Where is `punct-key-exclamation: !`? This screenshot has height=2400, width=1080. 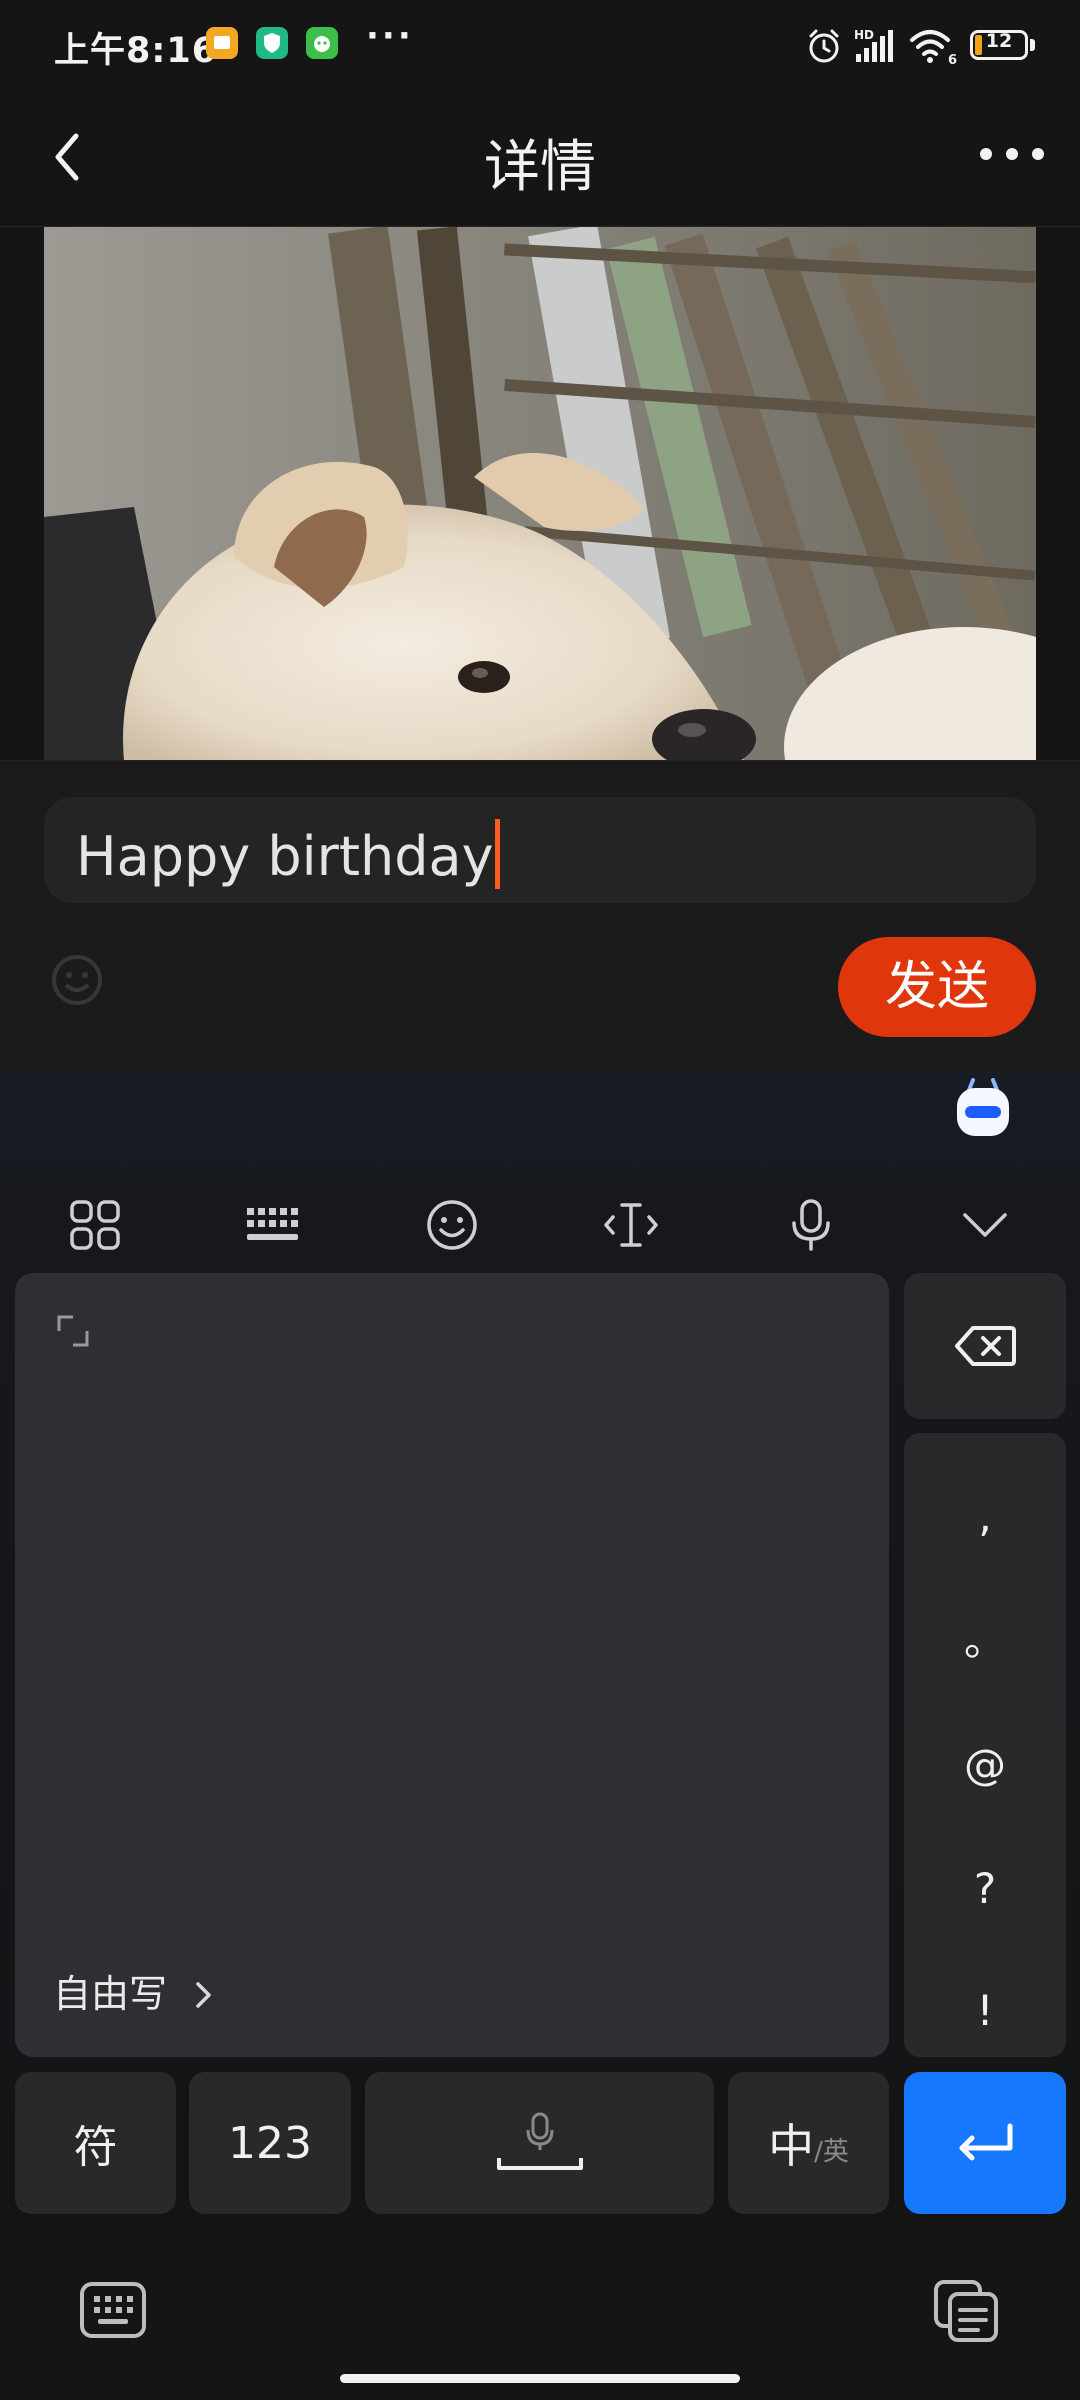 punct-key-exclamation: ! is located at coordinates (985, 2011).